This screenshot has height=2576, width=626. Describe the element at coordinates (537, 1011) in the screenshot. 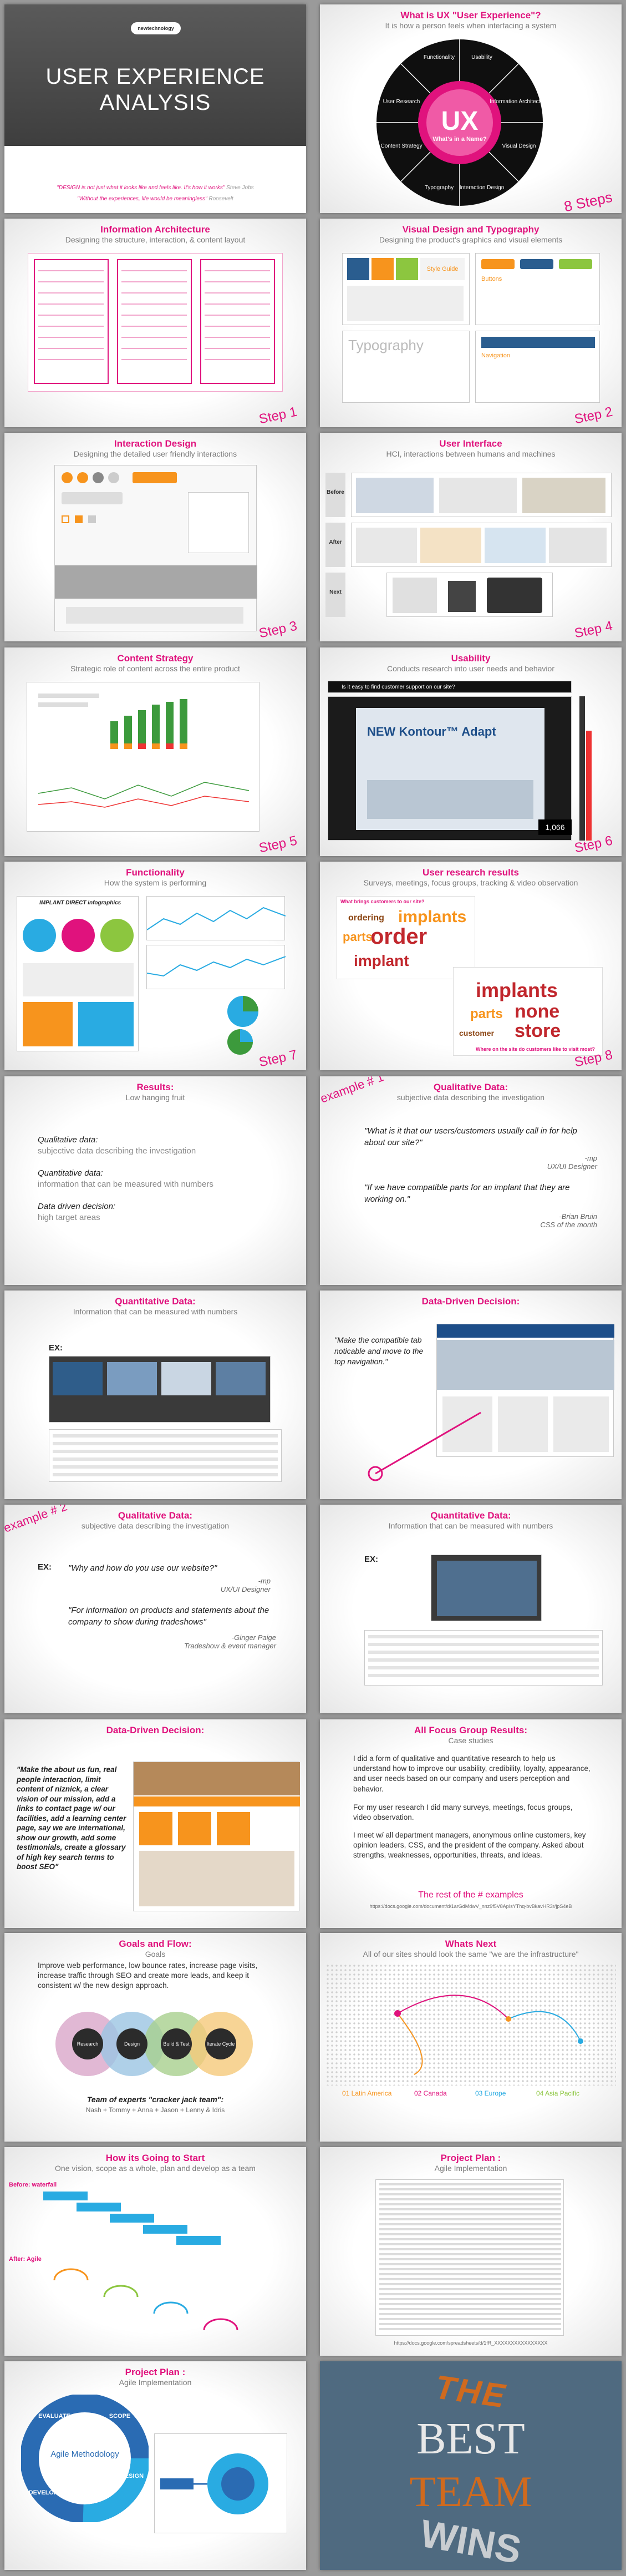

I see `cloud-word: none` at that location.